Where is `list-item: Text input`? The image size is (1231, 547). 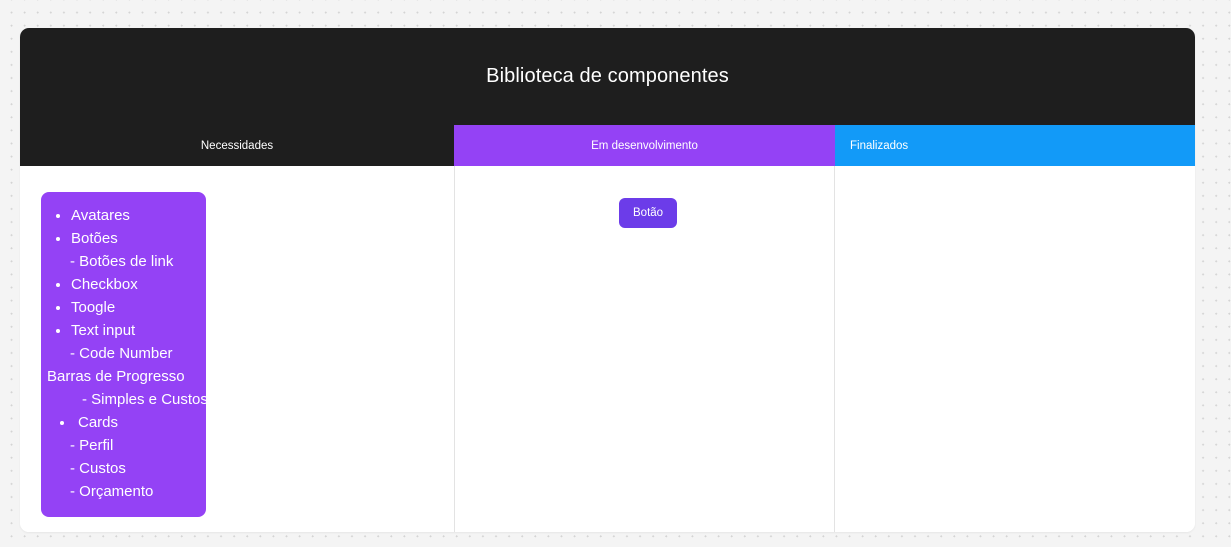
list-item: Text input is located at coordinates (123, 330).